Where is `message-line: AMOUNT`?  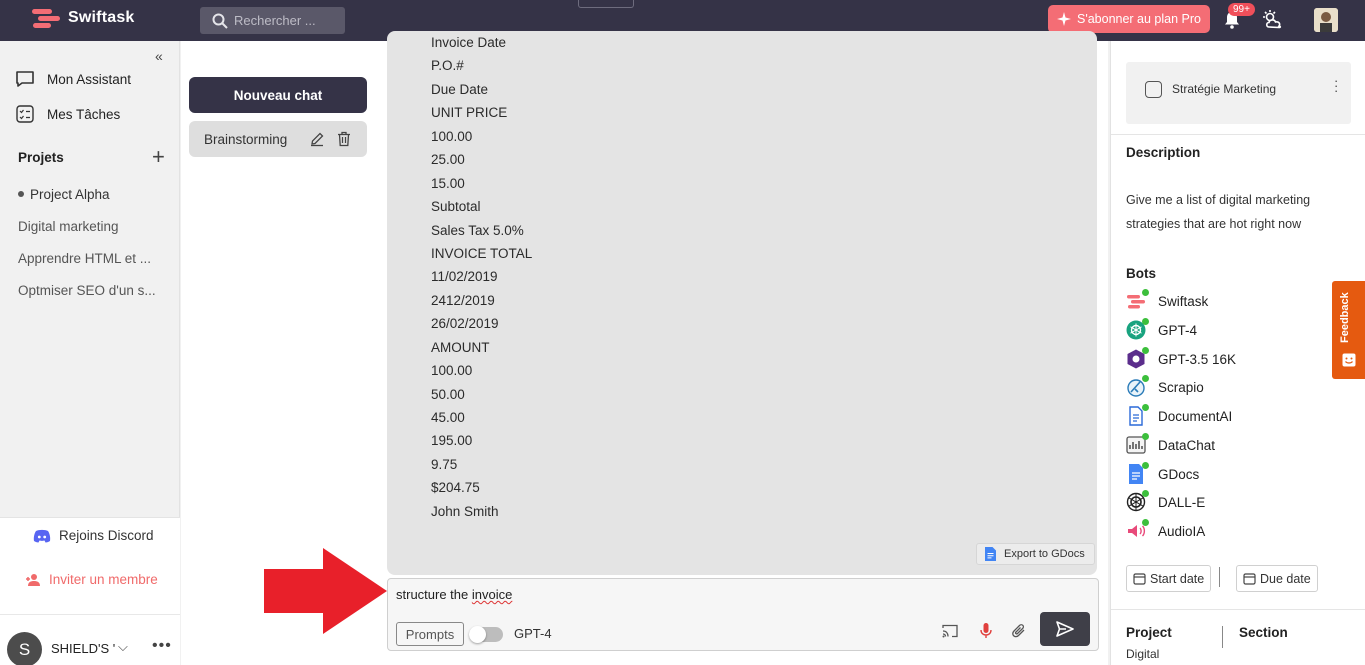 message-line: AMOUNT is located at coordinates (460, 347).